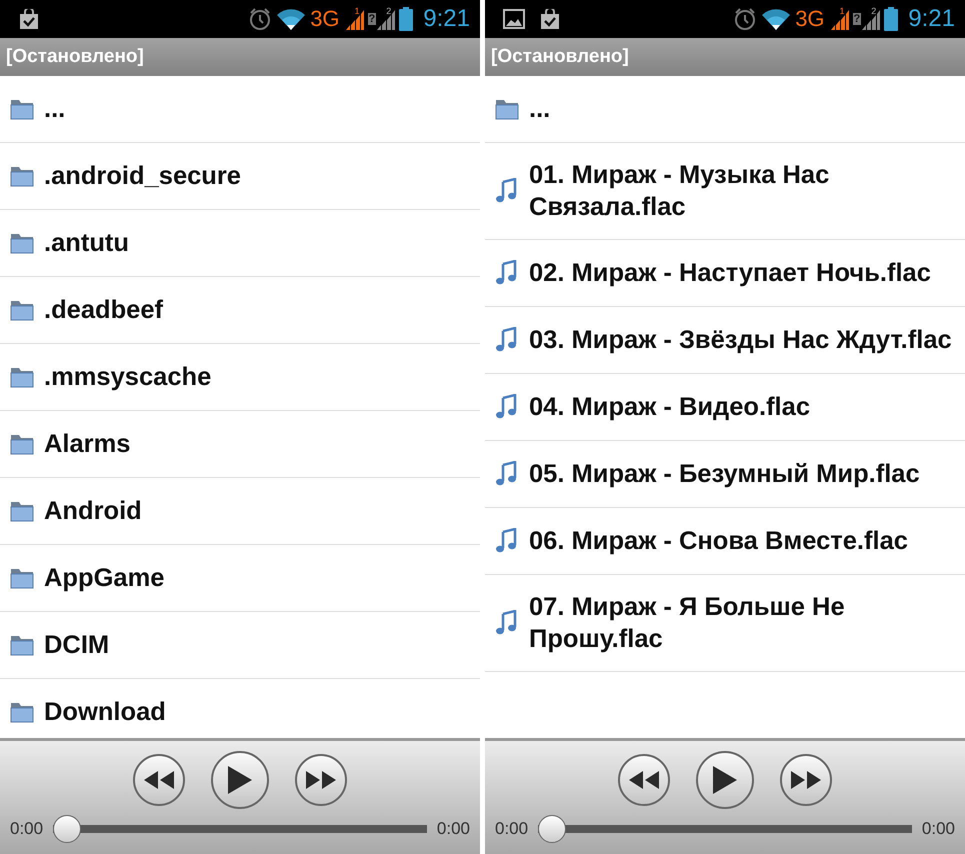  I want to click on file-name: 07. Мираж - Я Больше Не Прошу.flac, so click(687, 623).